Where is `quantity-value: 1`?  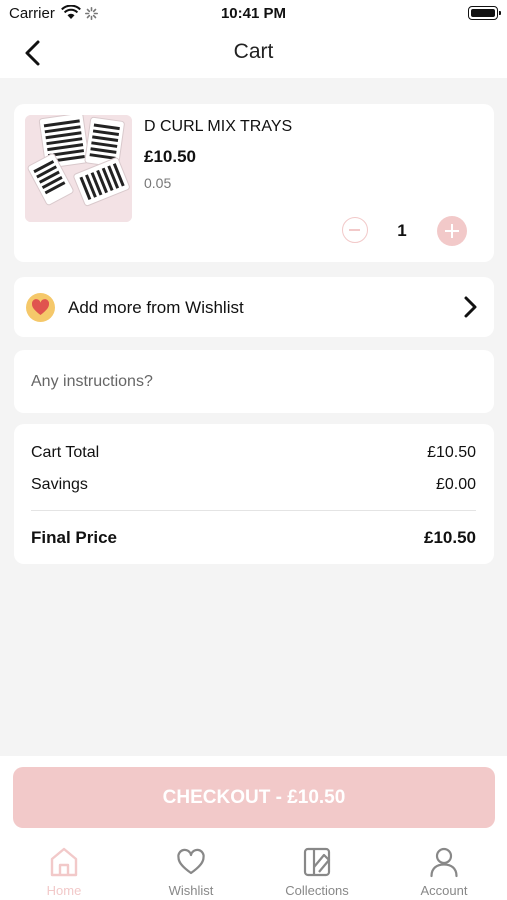
quantity-value: 1 is located at coordinates (402, 230).